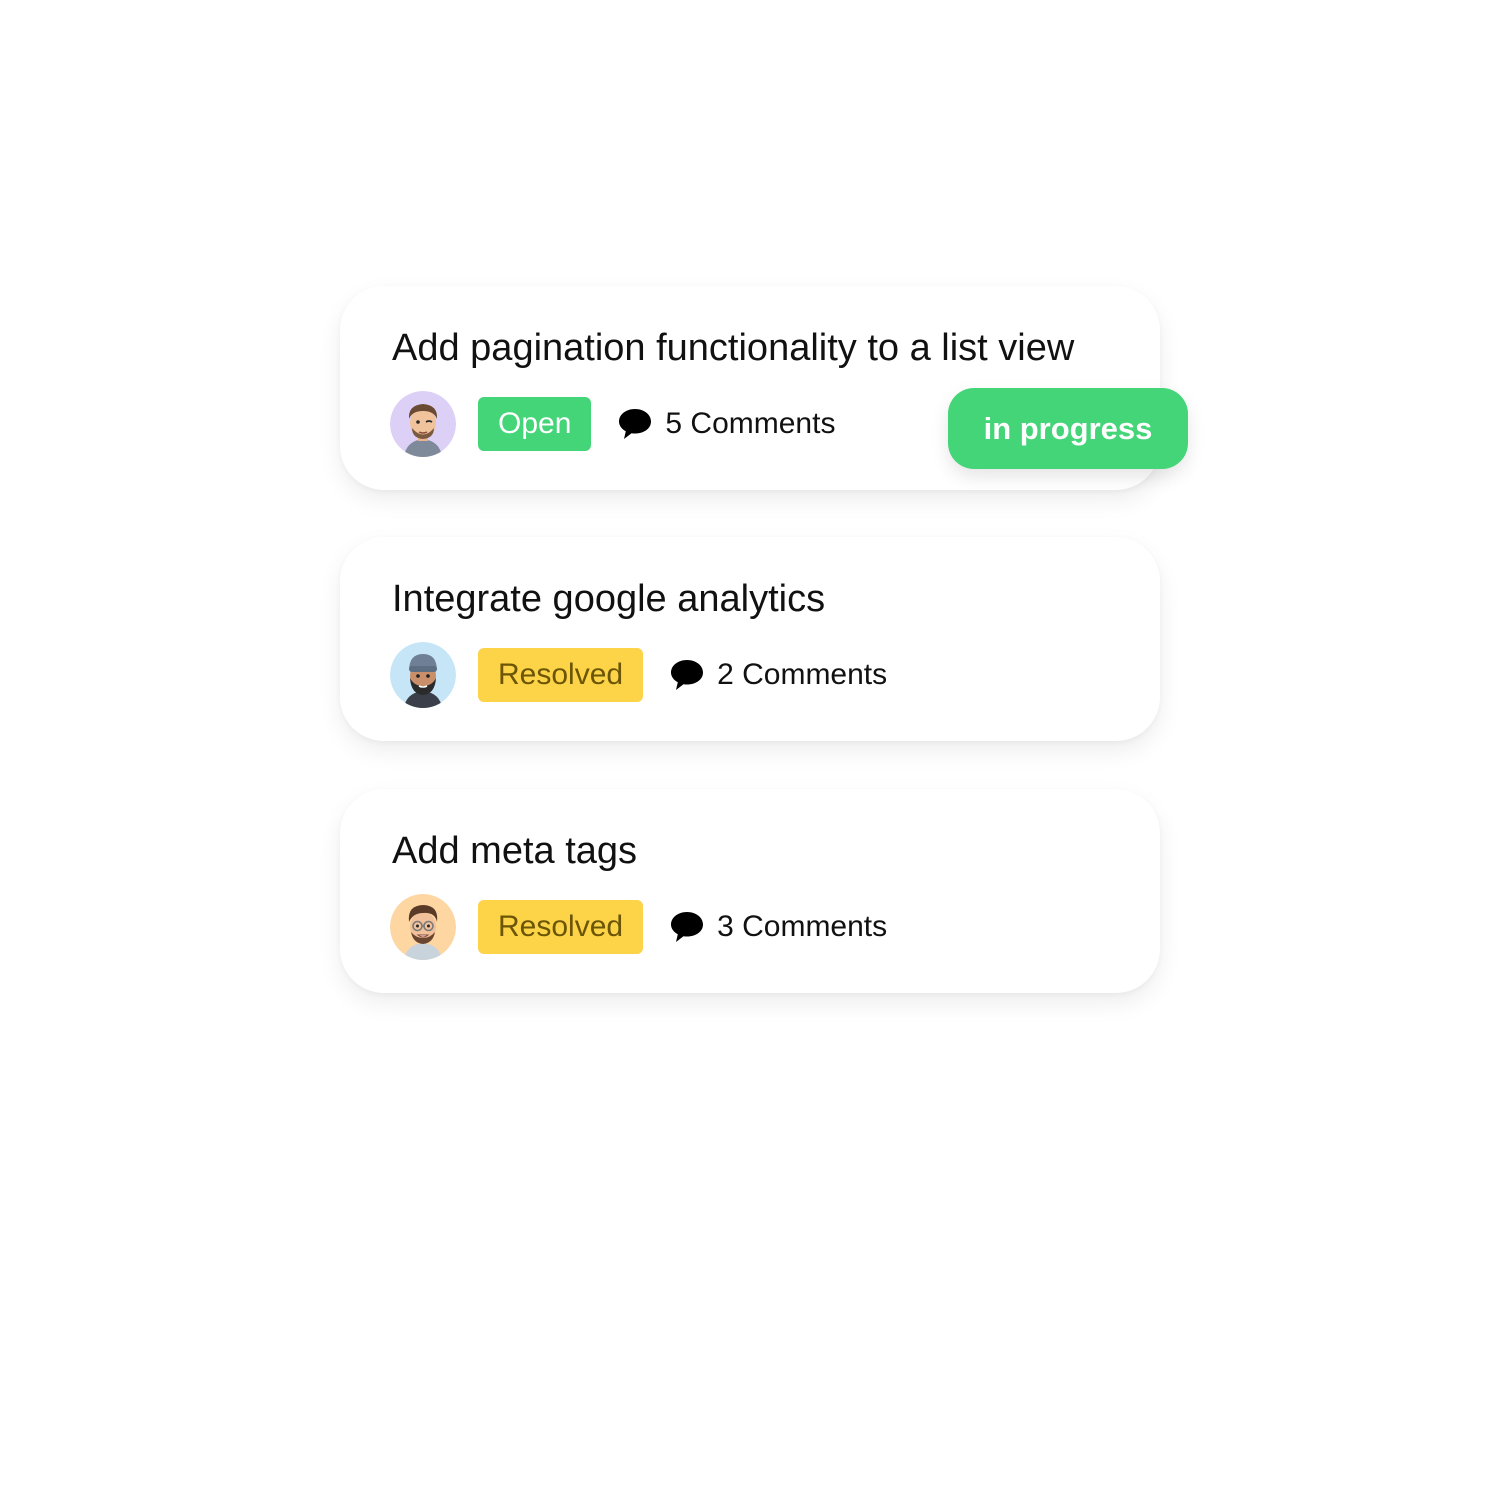  I want to click on task-card: Add meta tags Resolved 3 Comments, so click(750, 891).